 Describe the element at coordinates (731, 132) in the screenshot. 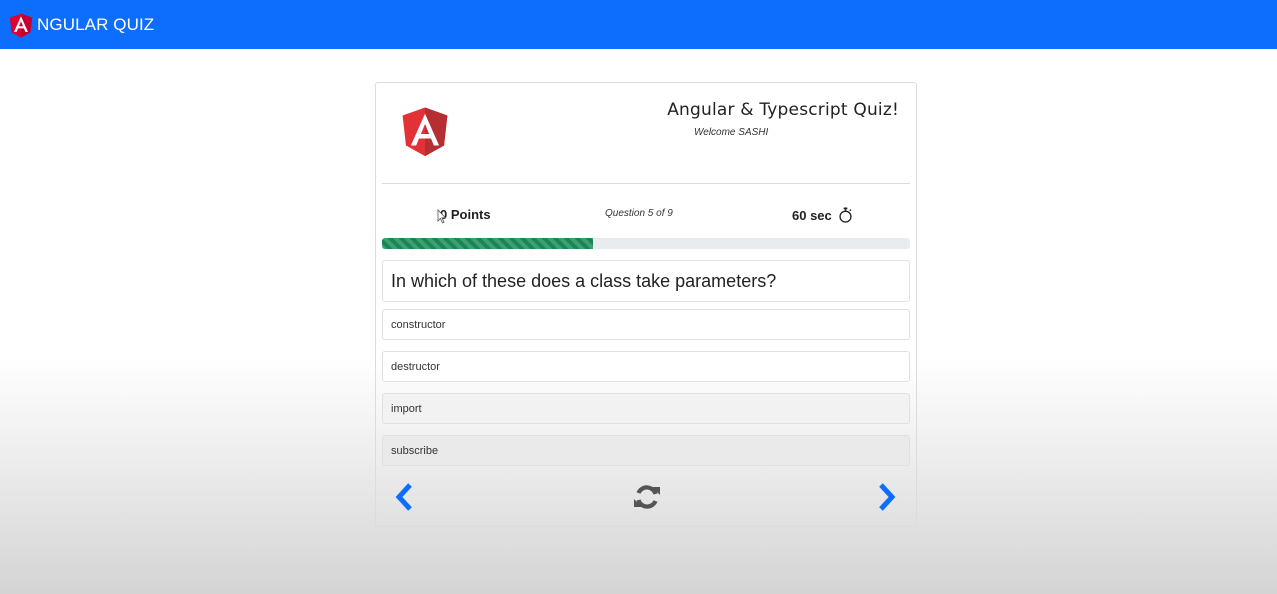

I see `welcome-text: Welcome SASHI` at that location.